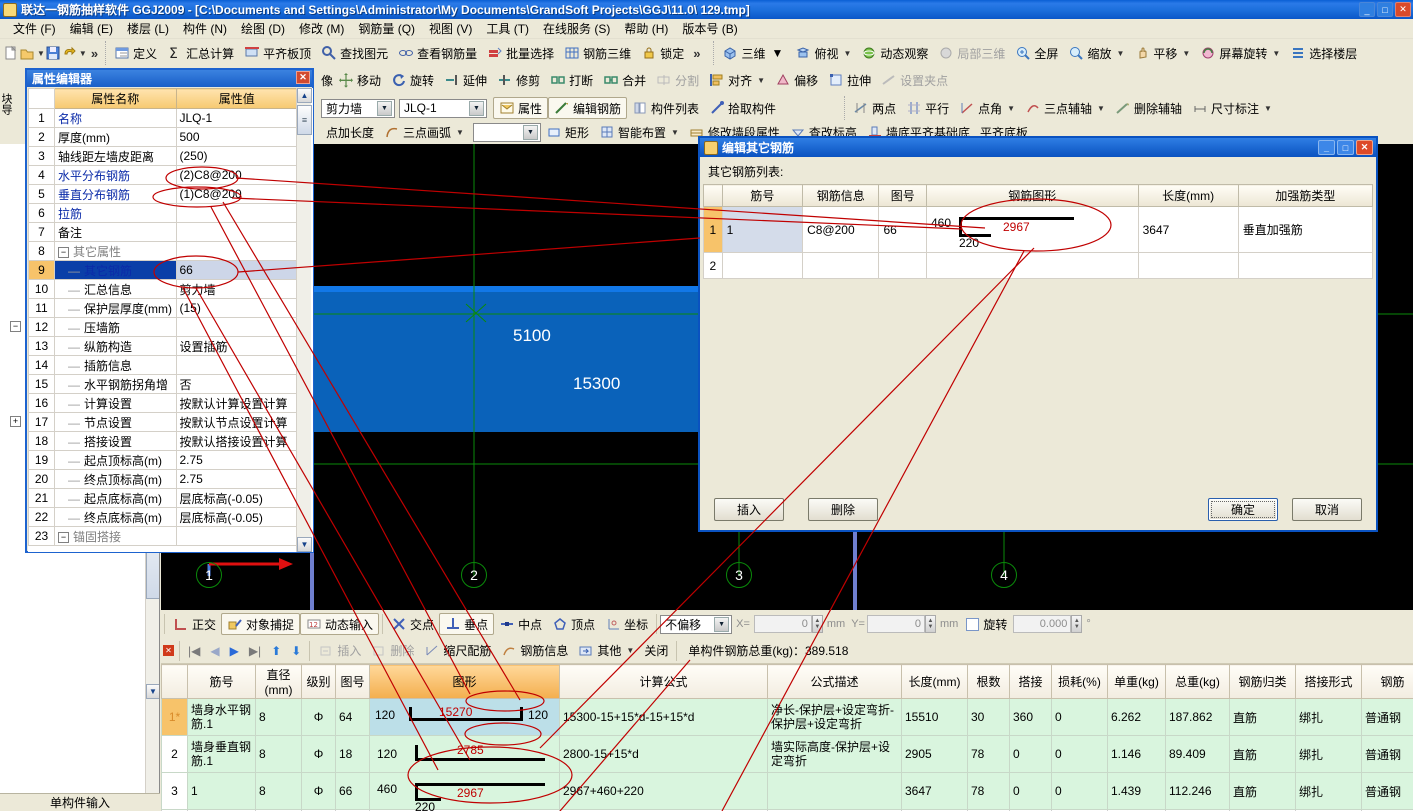  Describe the element at coordinates (277, 53) in the screenshot. I see `align-slab-top-button: 平齐板顶` at that location.